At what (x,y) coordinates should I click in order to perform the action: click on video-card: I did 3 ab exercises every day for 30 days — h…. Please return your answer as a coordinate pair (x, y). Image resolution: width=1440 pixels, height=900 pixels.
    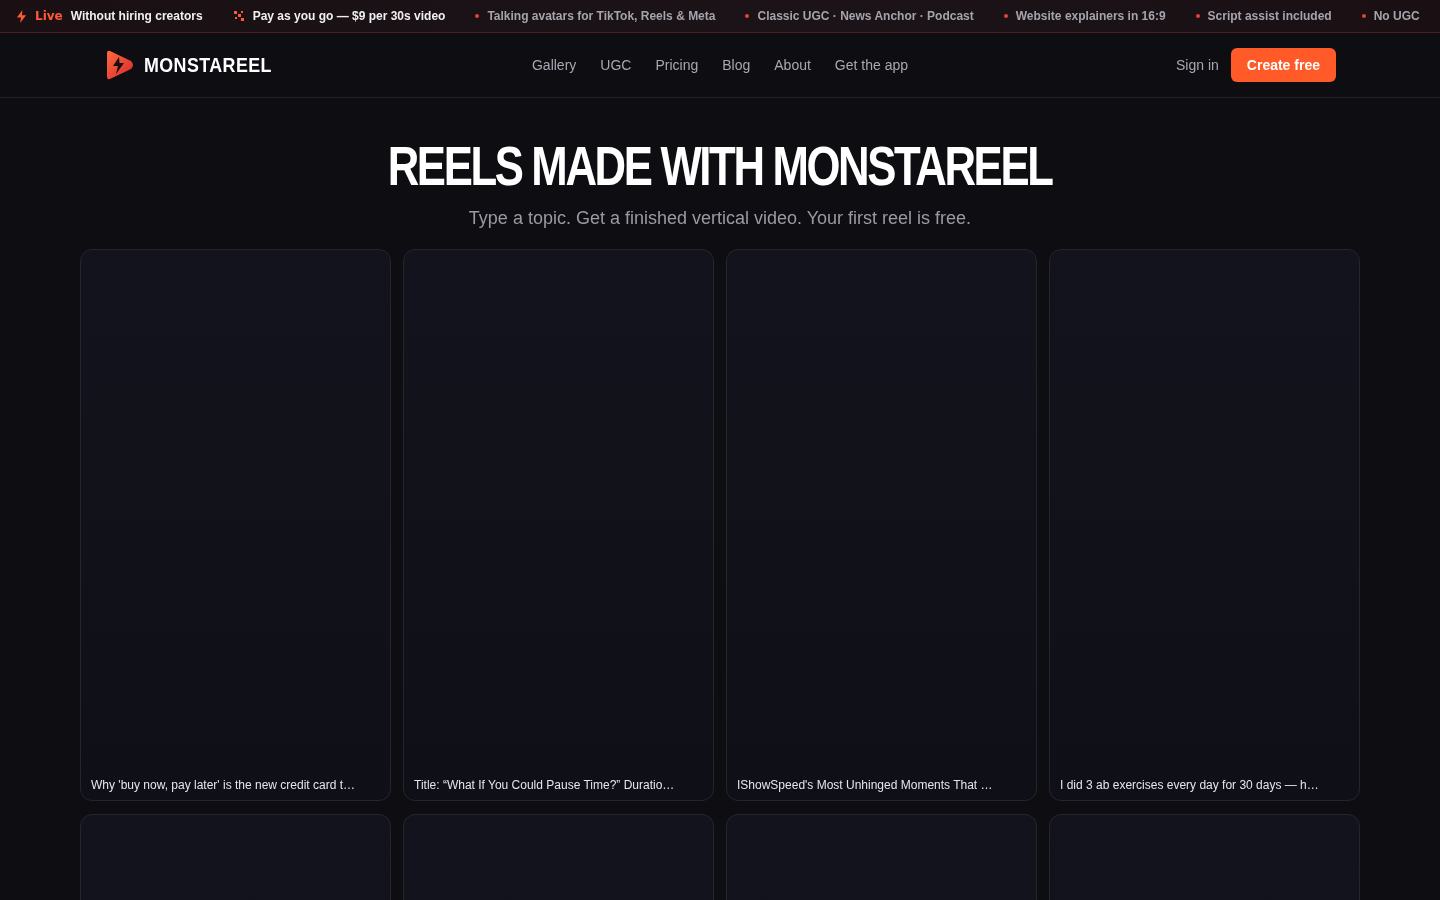
    Looking at the image, I should click on (1204, 525).